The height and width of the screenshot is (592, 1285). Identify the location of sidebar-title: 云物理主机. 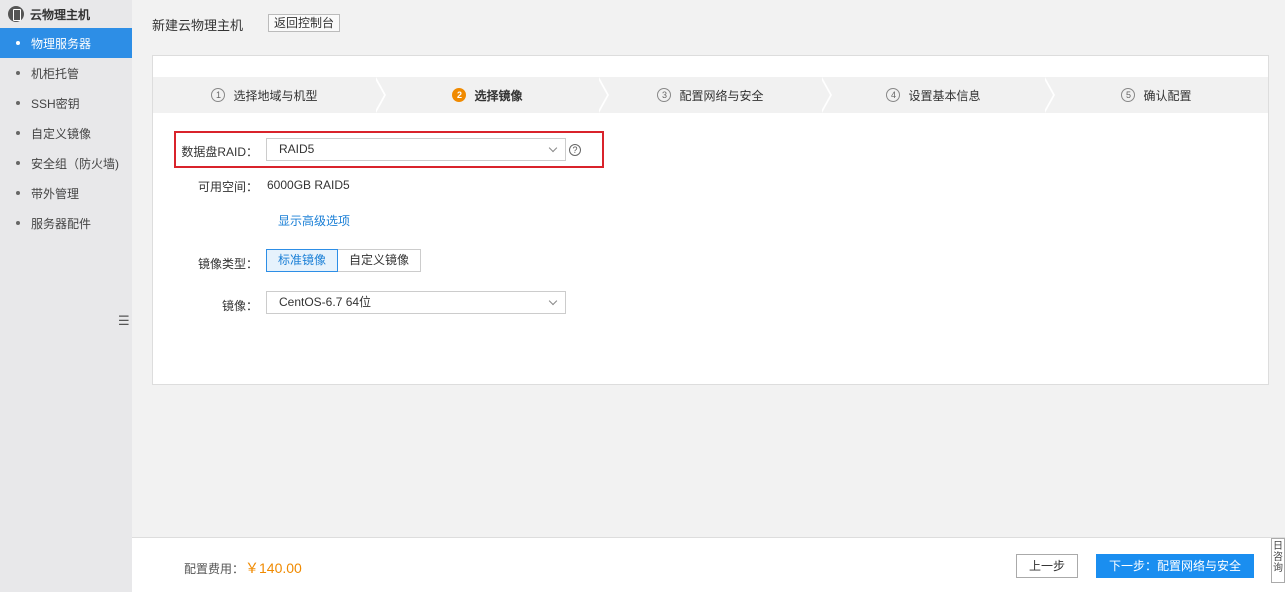
(66, 14).